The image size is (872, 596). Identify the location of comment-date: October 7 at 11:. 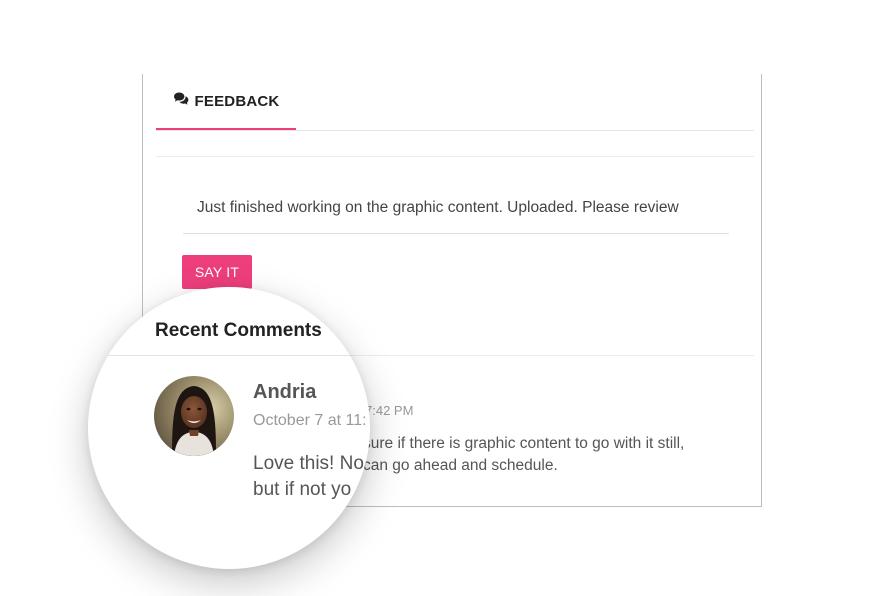
(310, 420).